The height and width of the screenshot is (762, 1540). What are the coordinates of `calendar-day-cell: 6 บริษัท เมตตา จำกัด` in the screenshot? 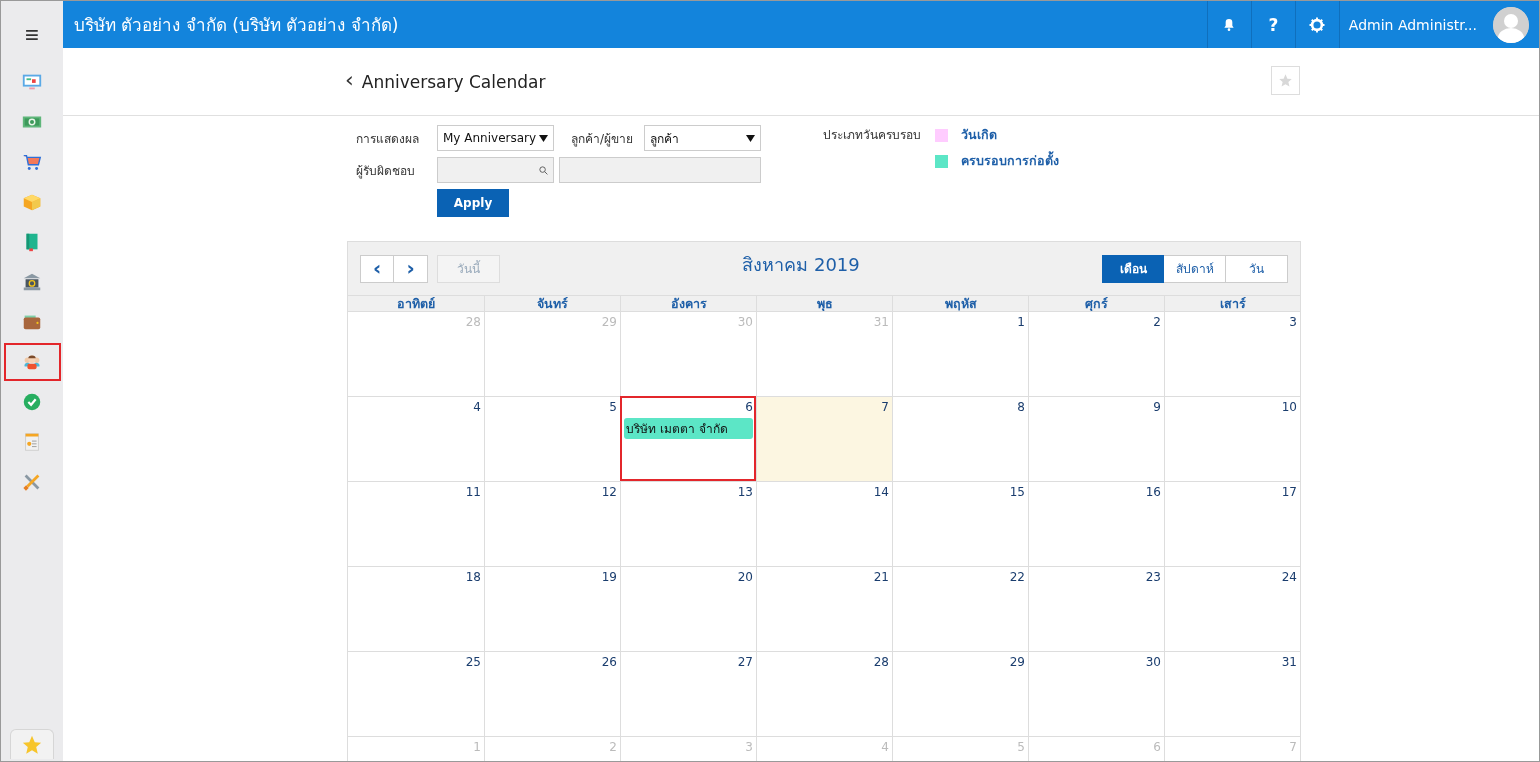 It's located at (688, 438).